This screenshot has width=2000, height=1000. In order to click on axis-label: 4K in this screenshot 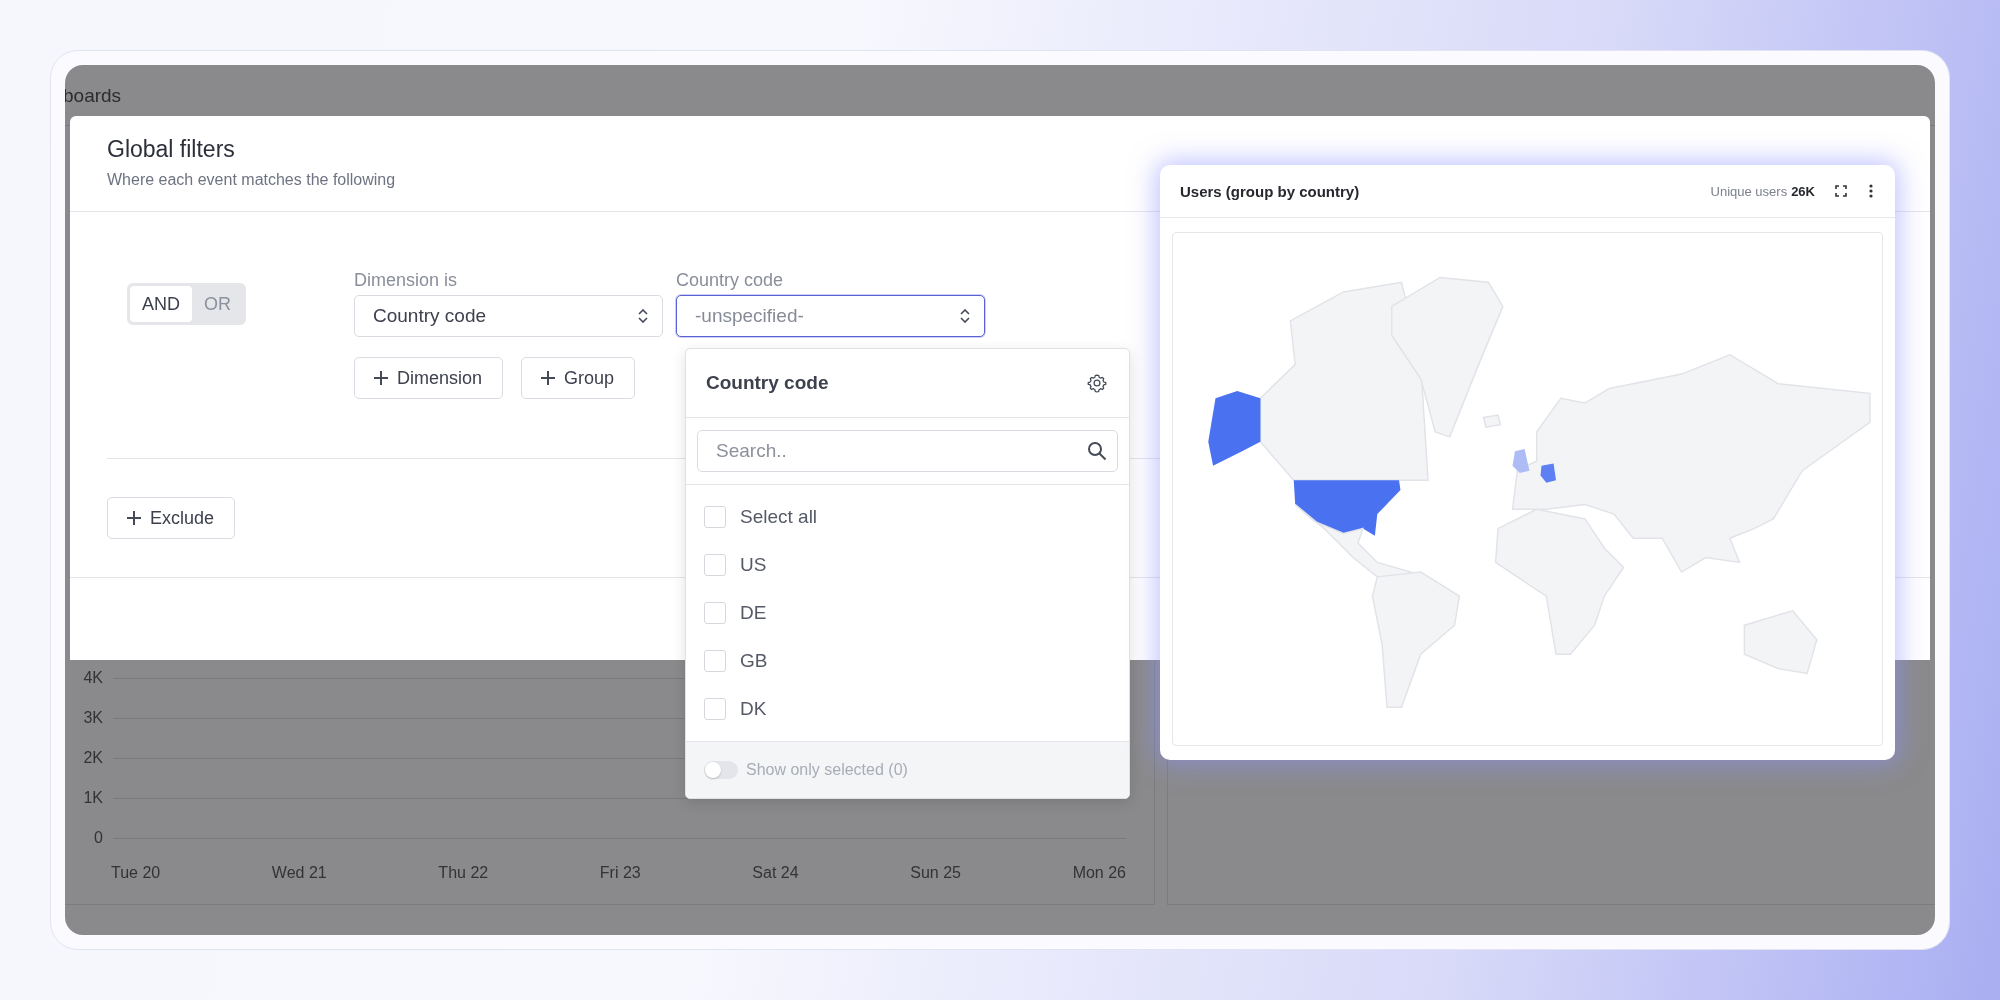, I will do `click(93, 678)`.